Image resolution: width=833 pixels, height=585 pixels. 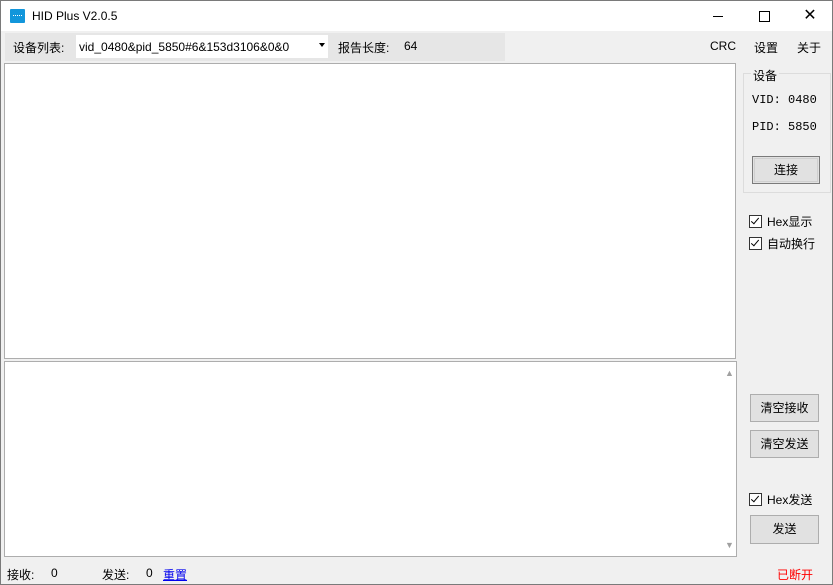 What do you see at coordinates (755, 221) in the screenshot?
I see `hex-display-checkbox` at bounding box center [755, 221].